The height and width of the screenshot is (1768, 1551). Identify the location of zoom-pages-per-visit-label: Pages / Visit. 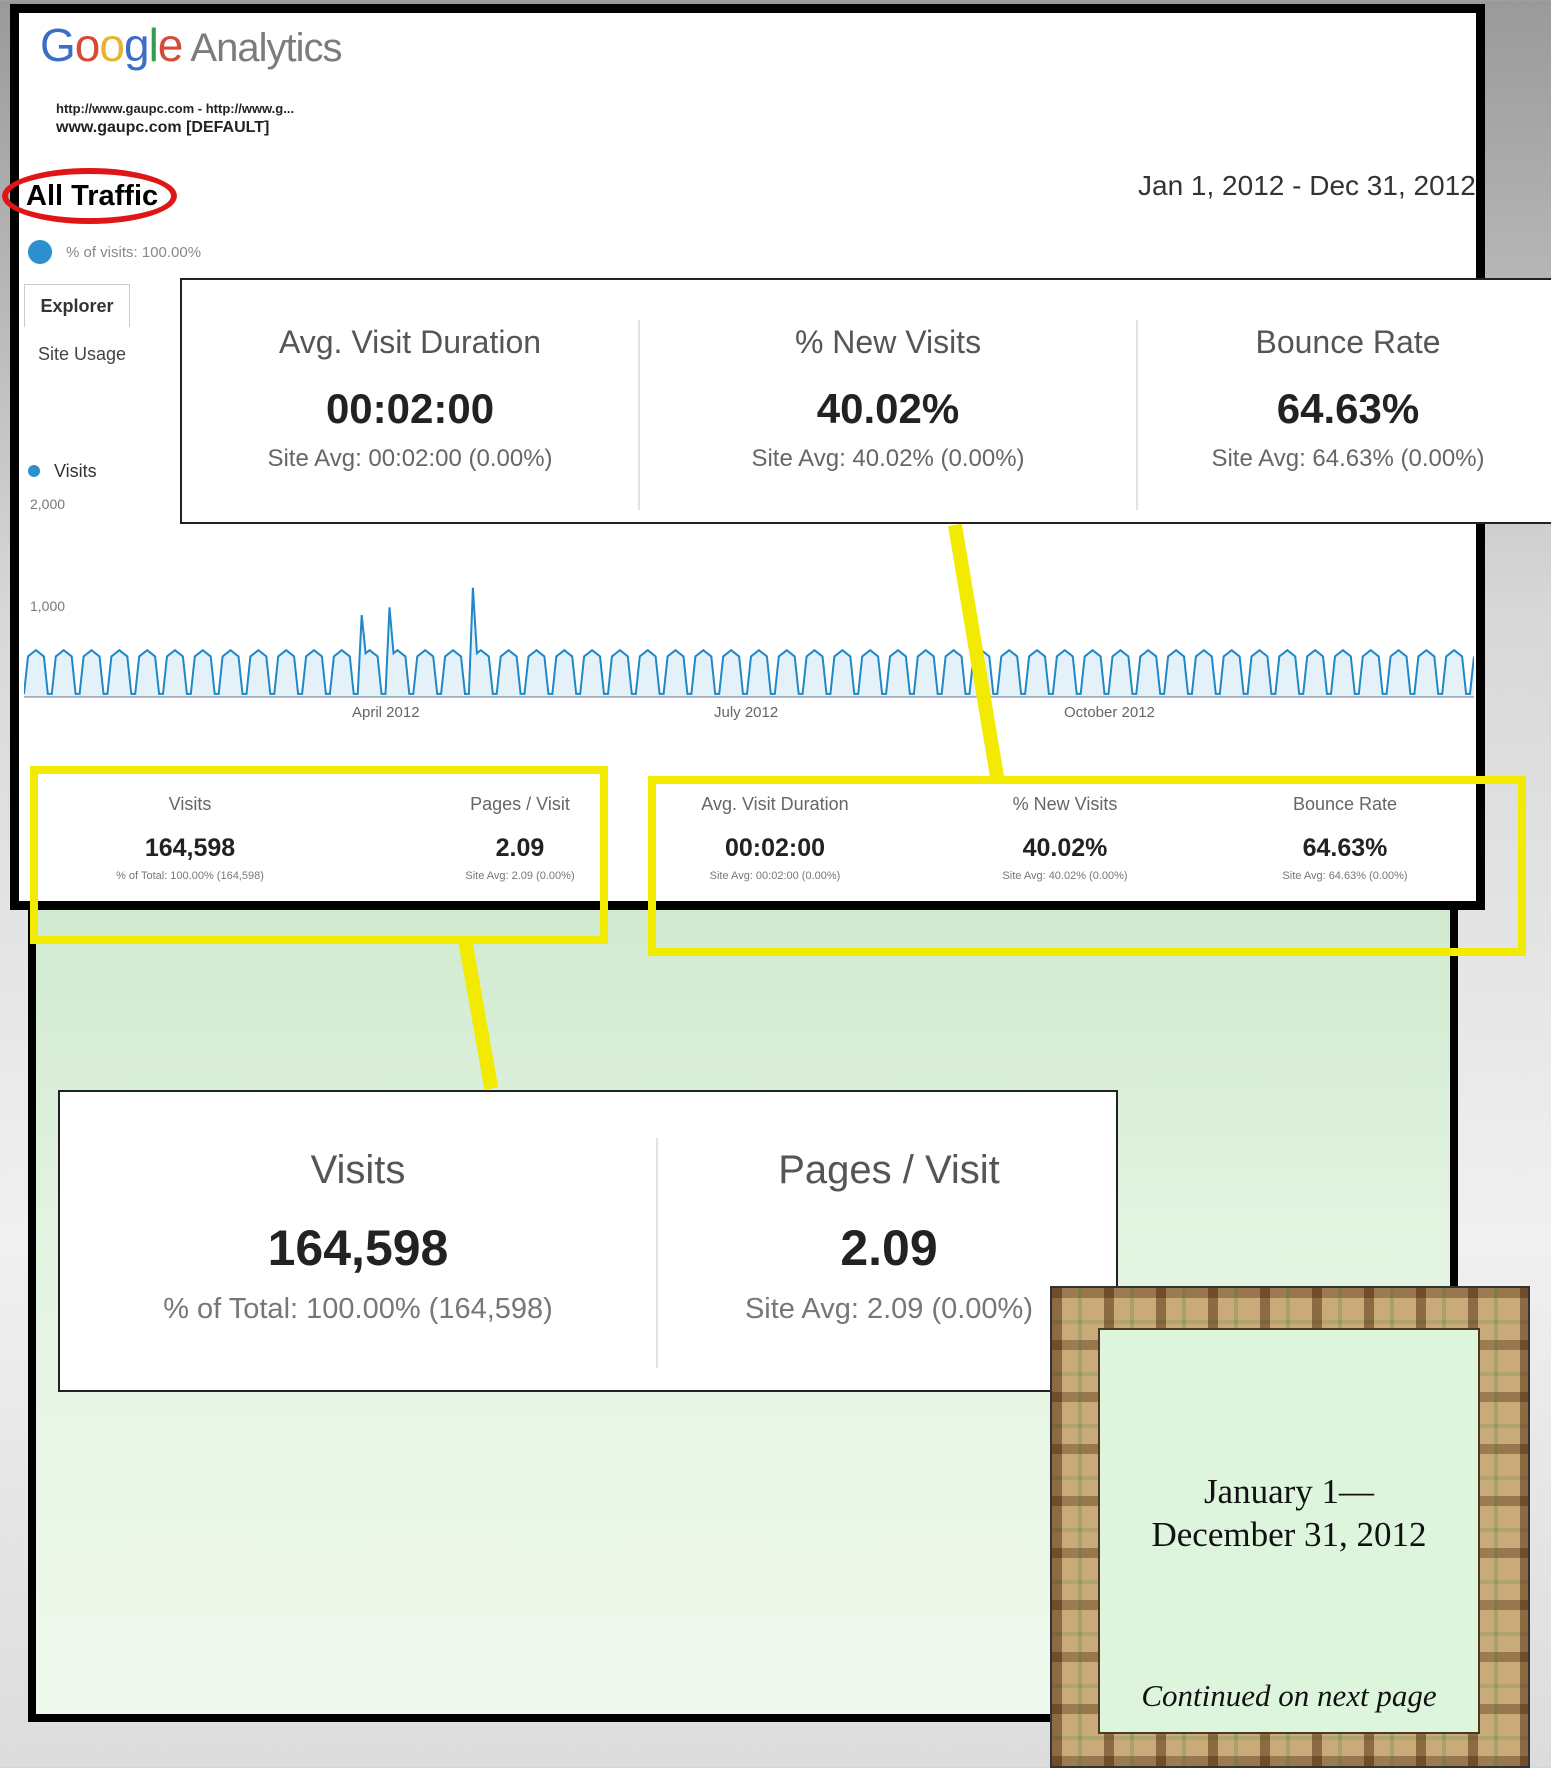
(889, 1170).